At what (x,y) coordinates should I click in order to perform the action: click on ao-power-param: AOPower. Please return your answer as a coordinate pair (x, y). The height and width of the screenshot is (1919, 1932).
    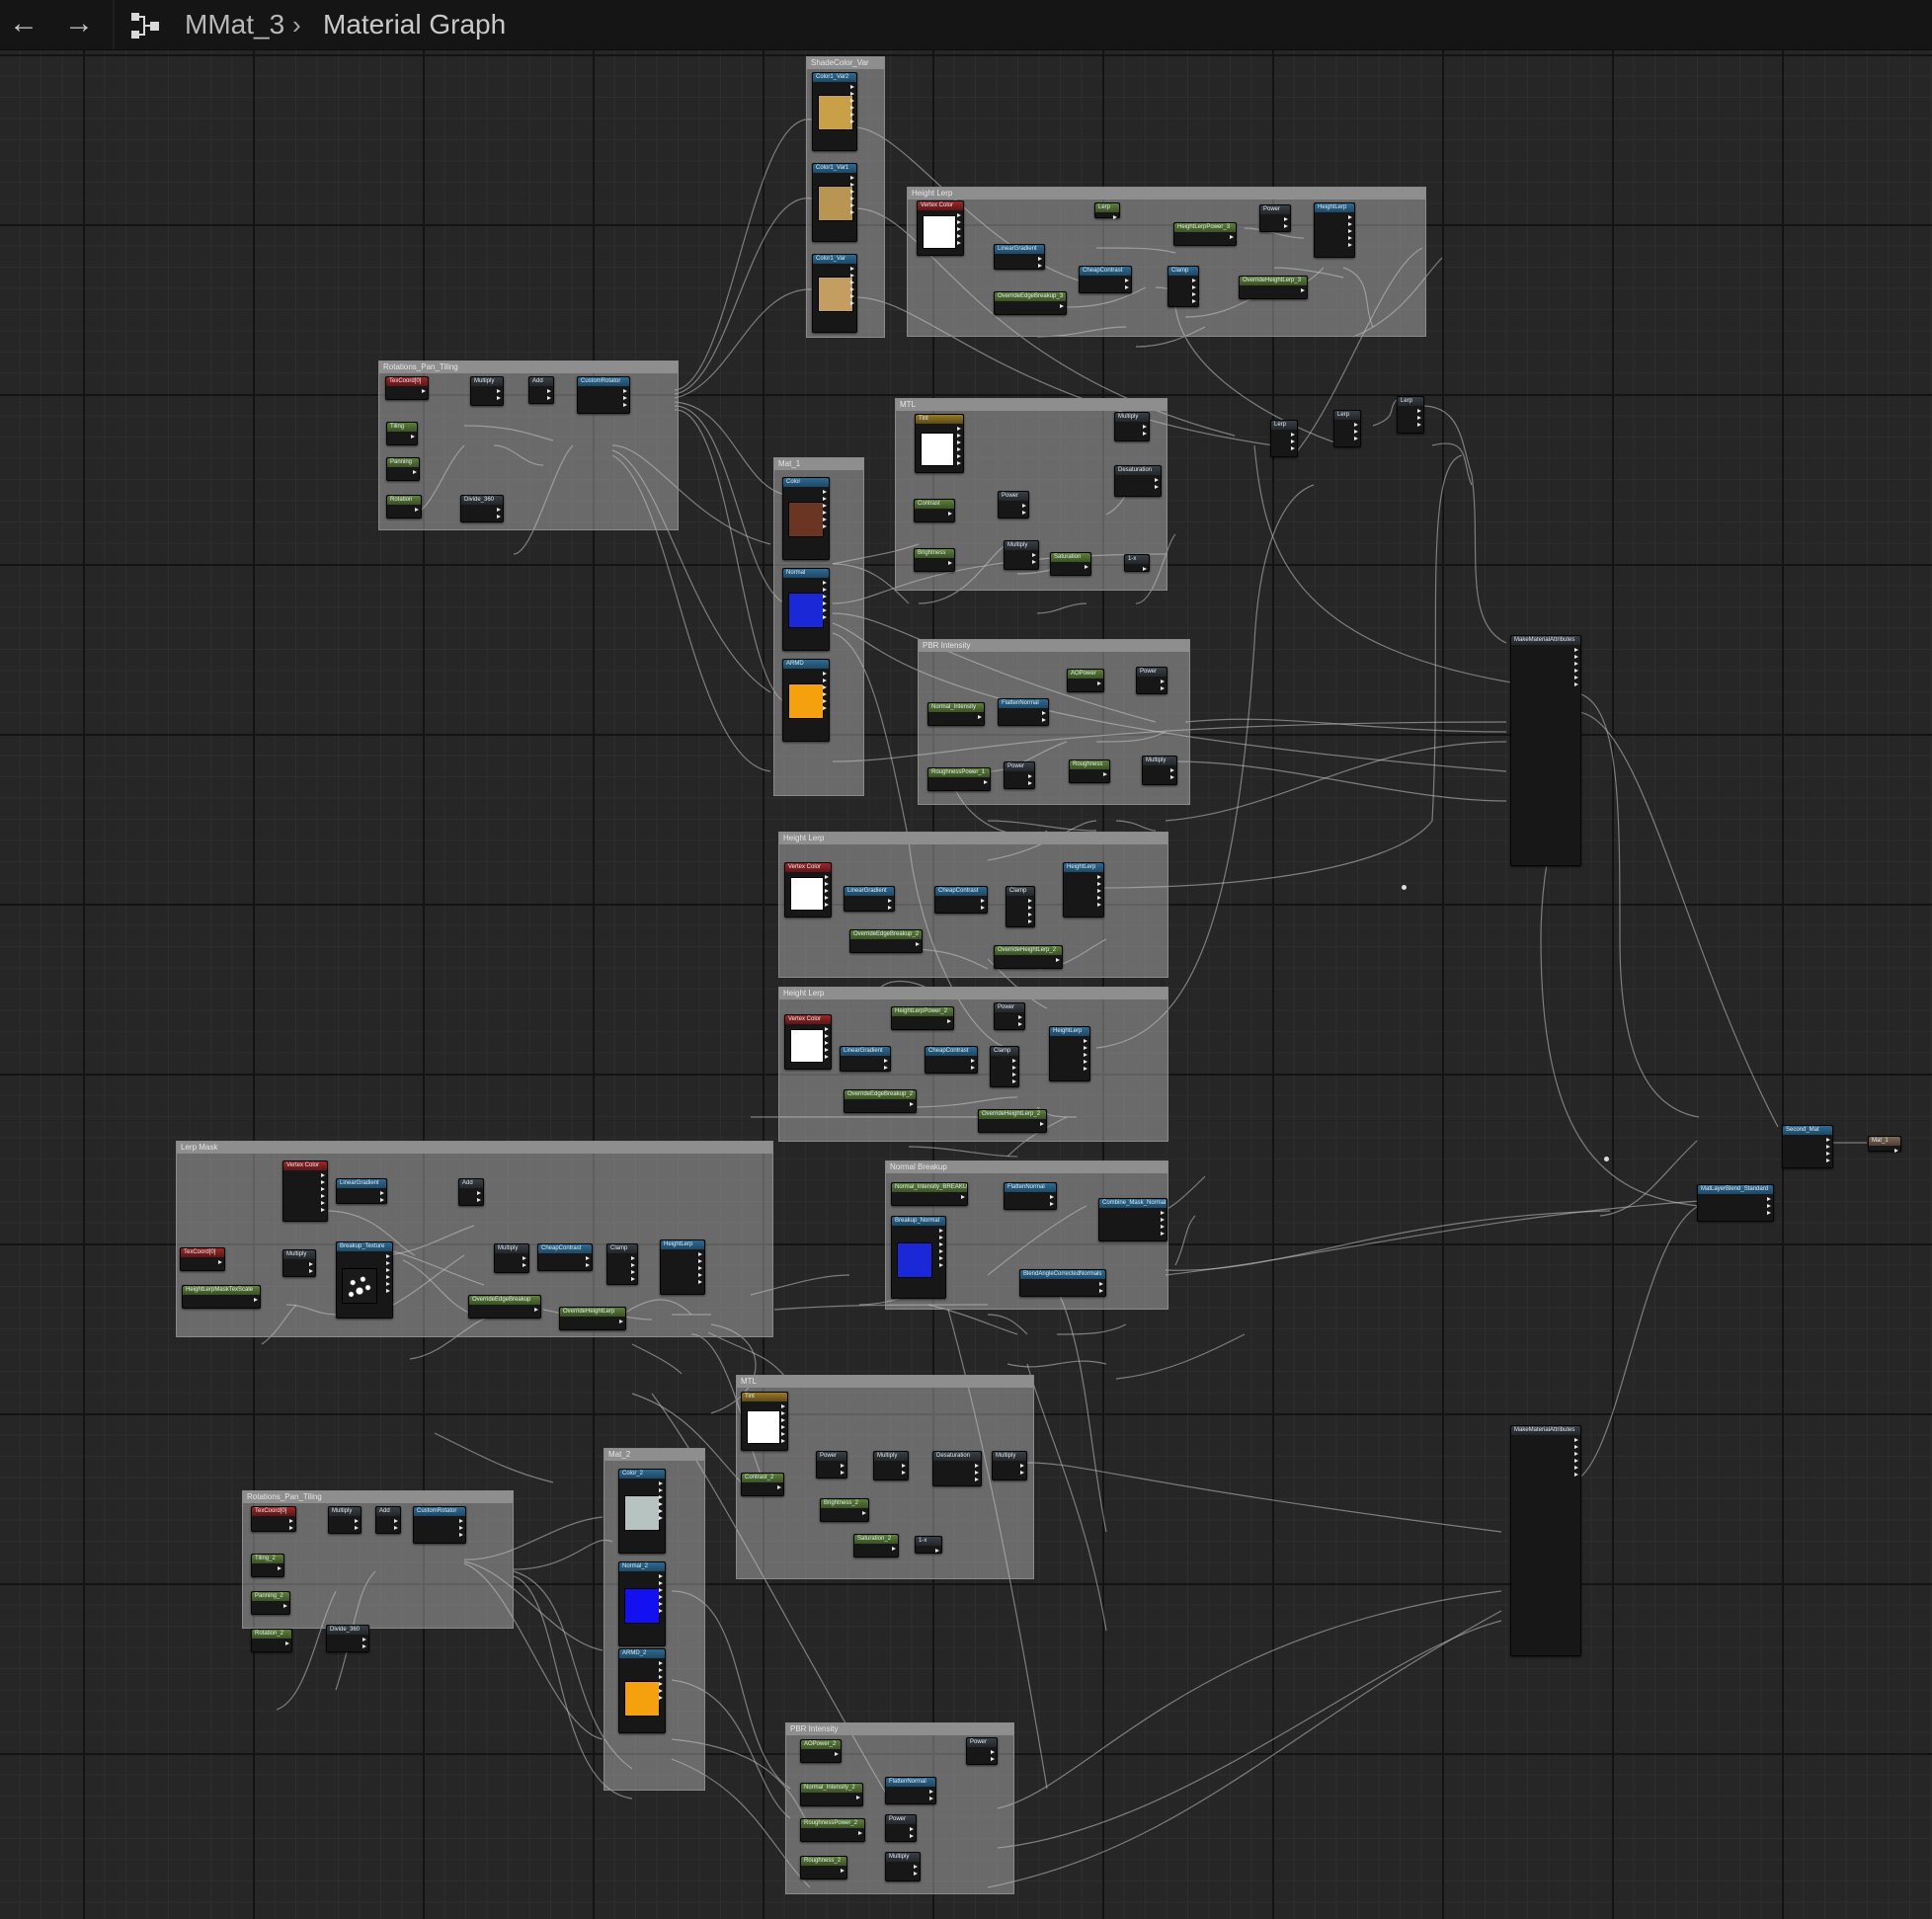
    Looking at the image, I should click on (1085, 680).